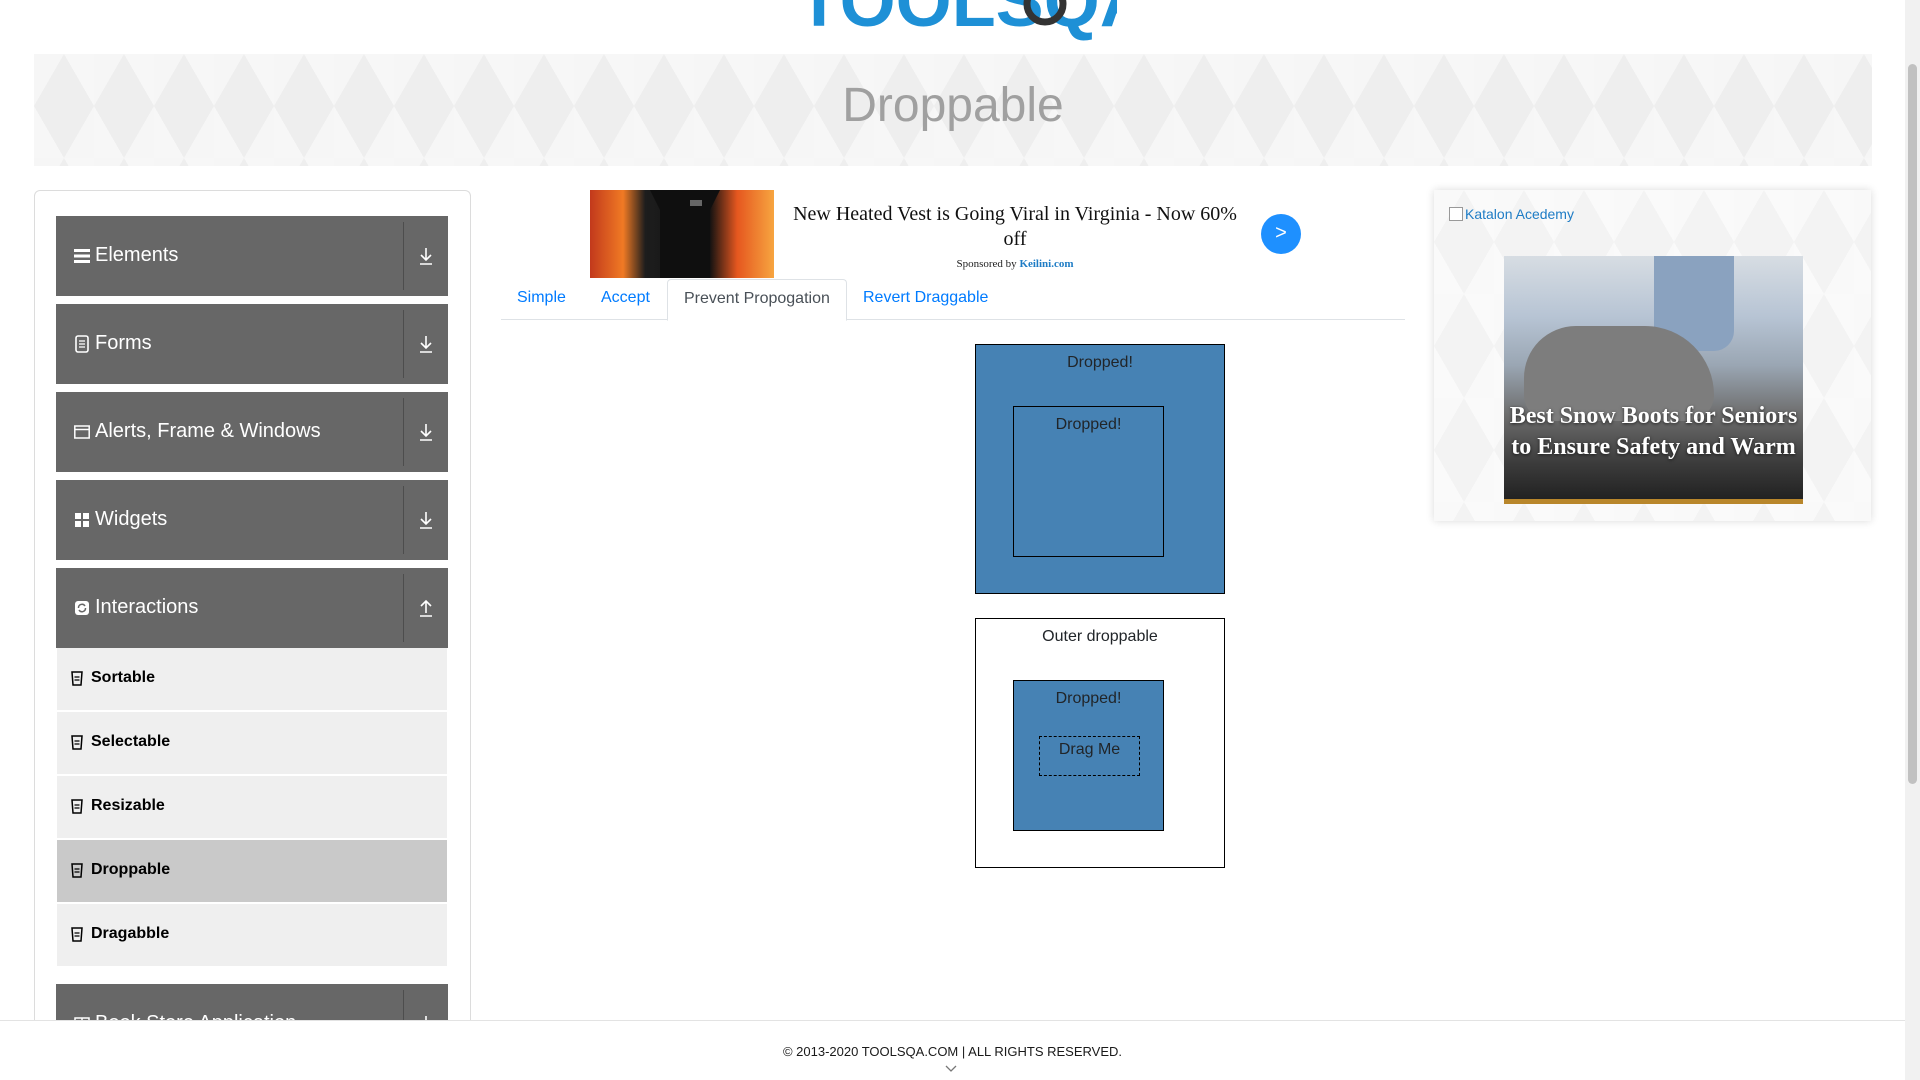  What do you see at coordinates (252, 743) in the screenshot?
I see `sidebar-item-selectable: Selectable` at bounding box center [252, 743].